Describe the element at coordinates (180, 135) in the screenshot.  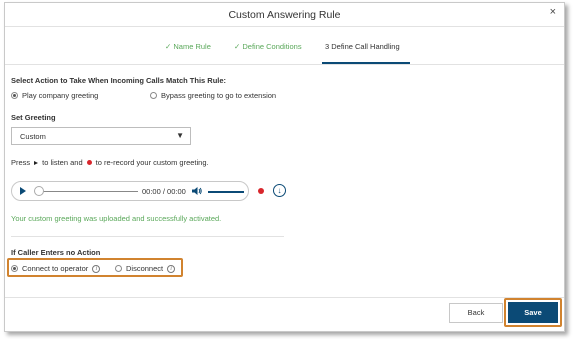
I see `caret-down-icon: ▼` at that location.